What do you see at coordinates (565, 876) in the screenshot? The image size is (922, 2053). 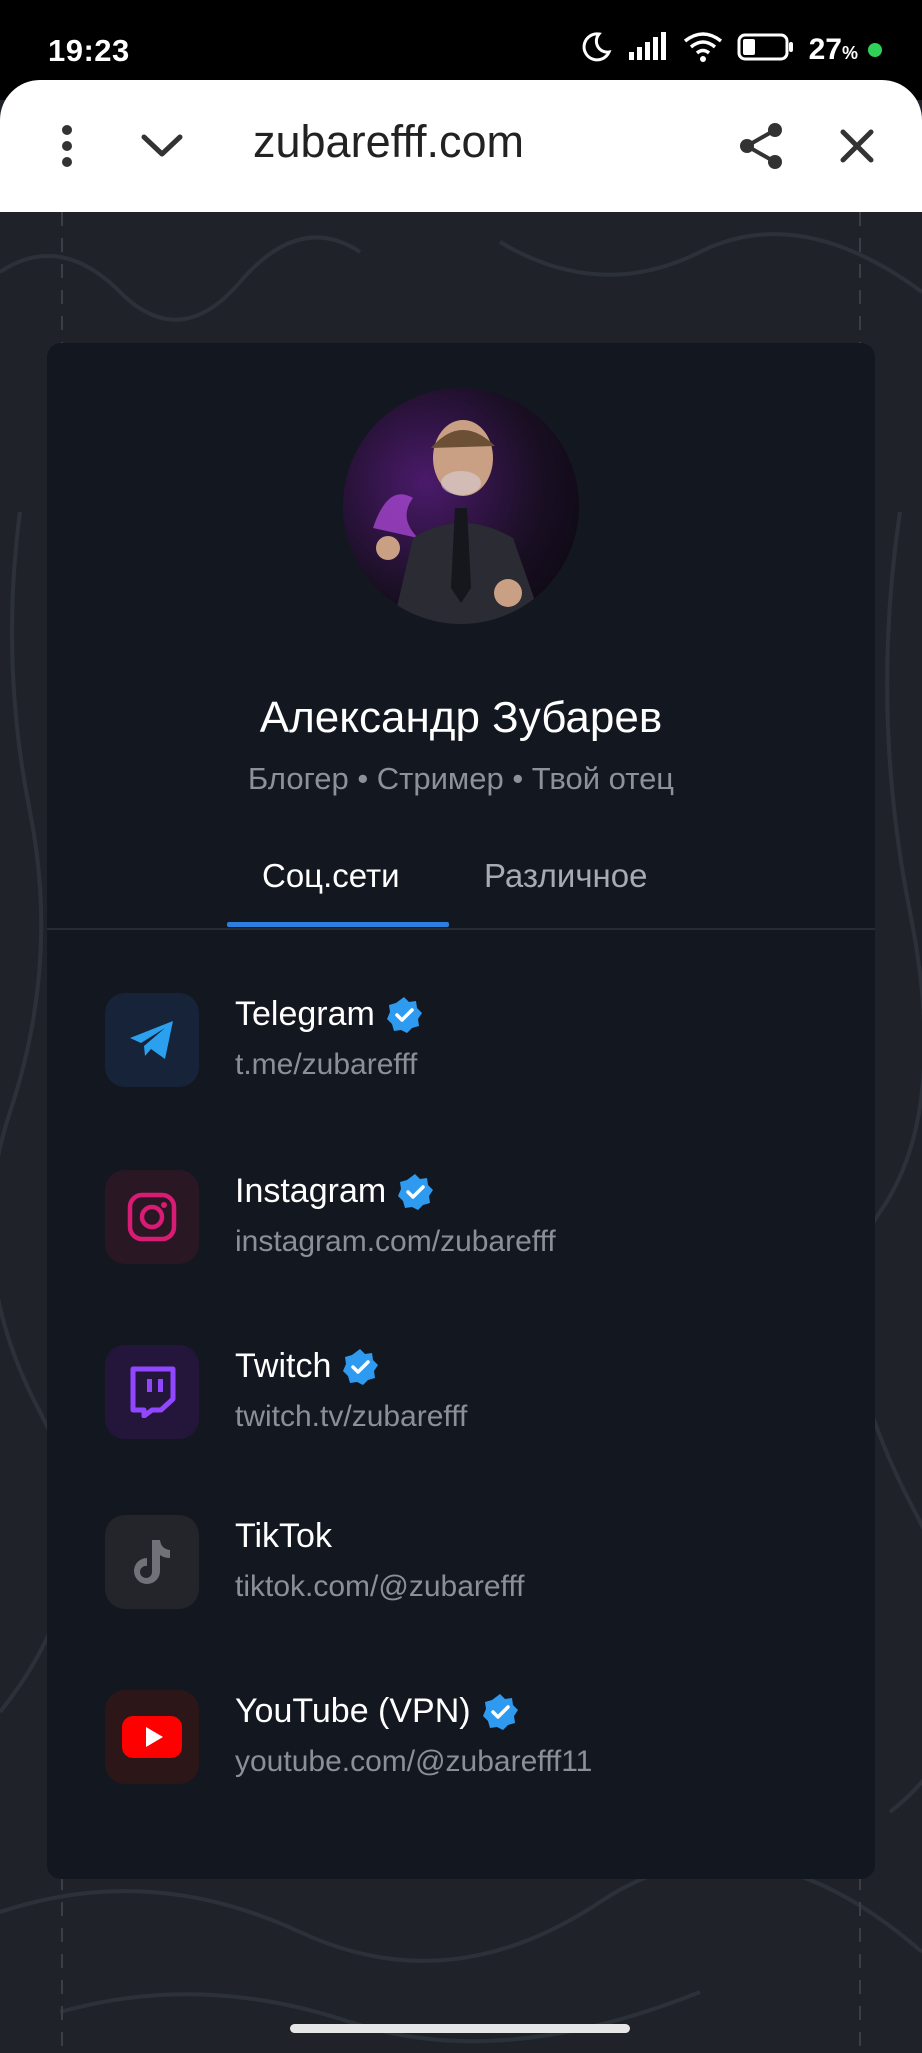 I see `tab-misc: Различное` at bounding box center [565, 876].